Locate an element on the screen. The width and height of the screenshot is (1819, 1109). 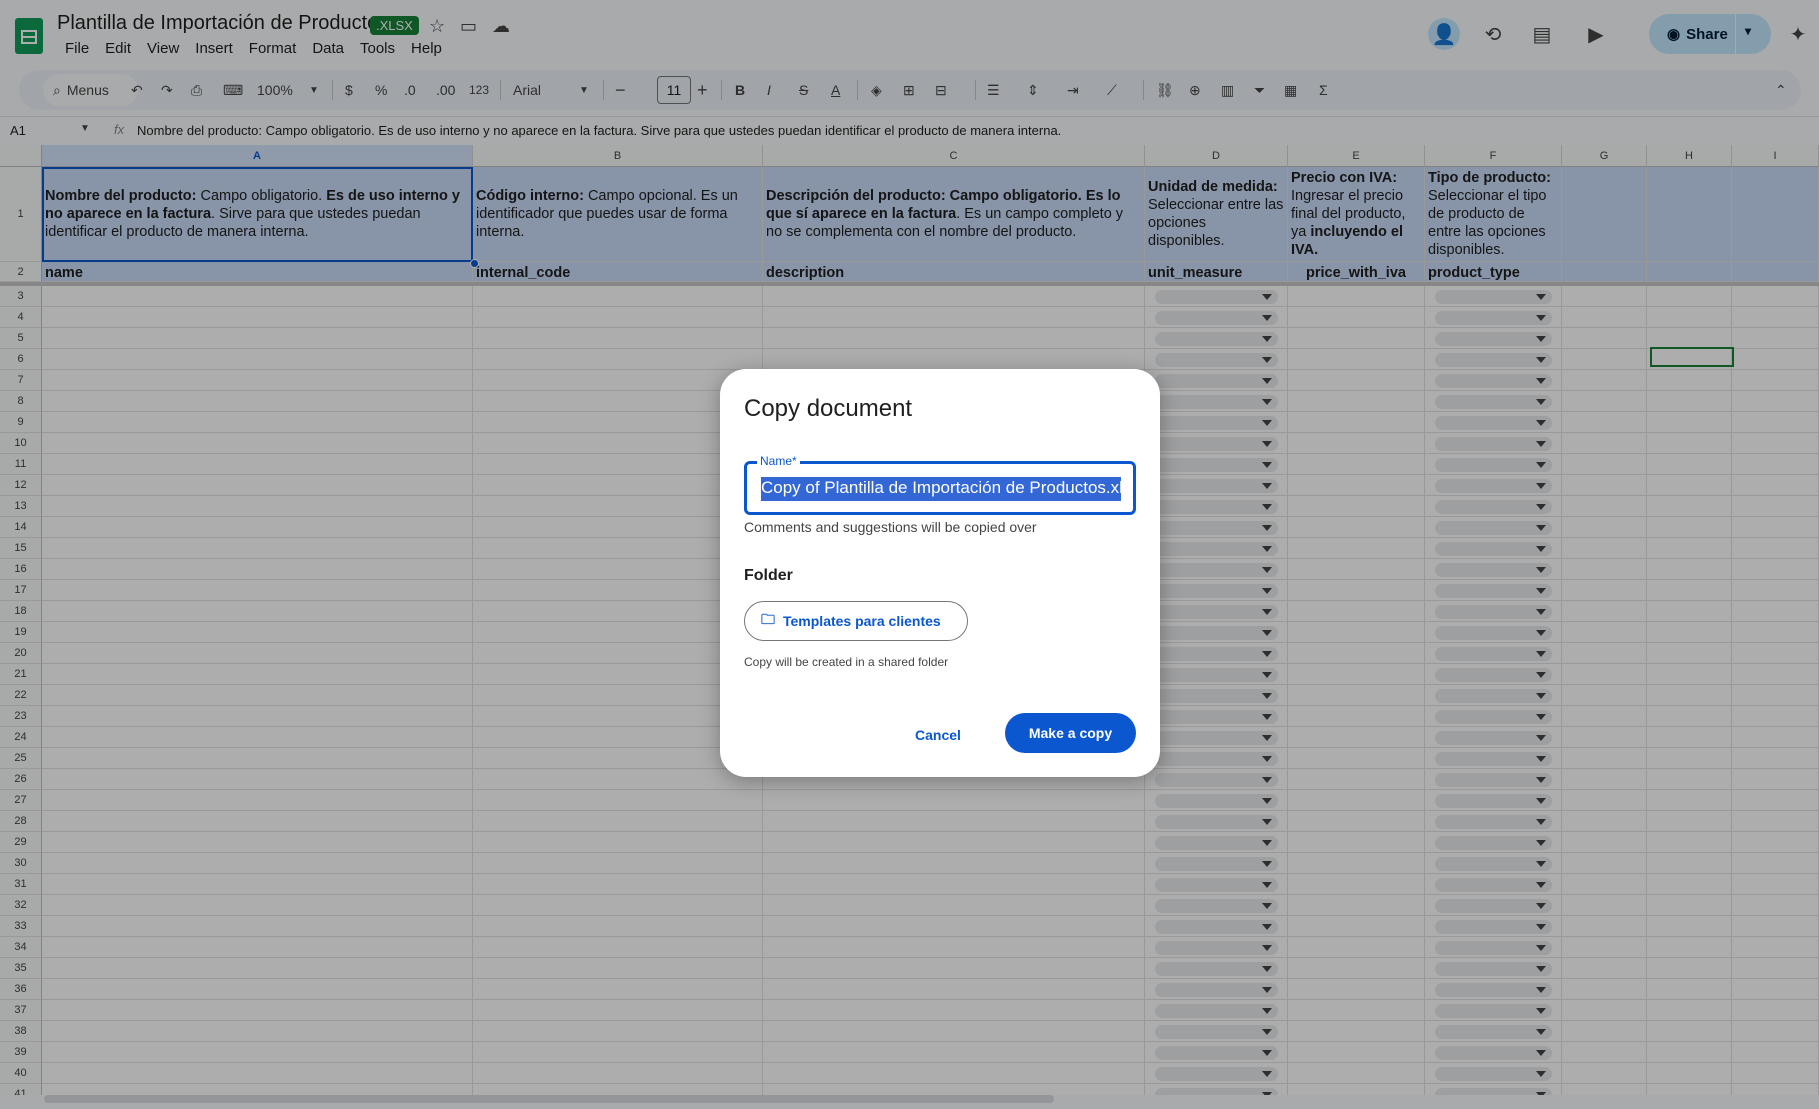
cancel-button: Cancel is located at coordinates (938, 735).